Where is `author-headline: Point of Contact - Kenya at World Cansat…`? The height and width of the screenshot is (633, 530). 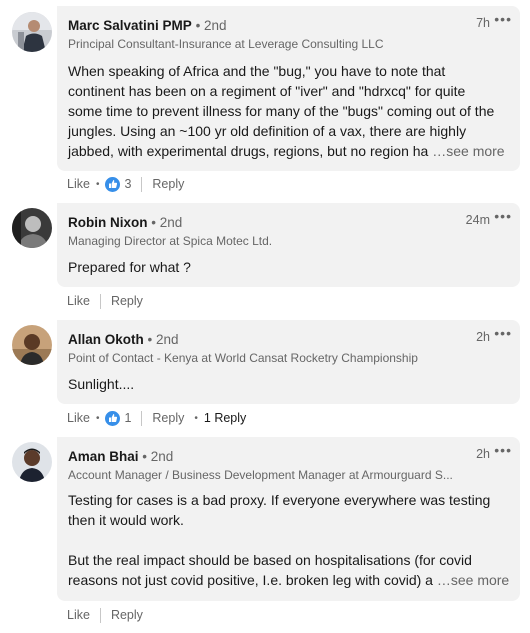
author-headline: Point of Contact - Kenya at World Cansat… is located at coordinates (243, 358).